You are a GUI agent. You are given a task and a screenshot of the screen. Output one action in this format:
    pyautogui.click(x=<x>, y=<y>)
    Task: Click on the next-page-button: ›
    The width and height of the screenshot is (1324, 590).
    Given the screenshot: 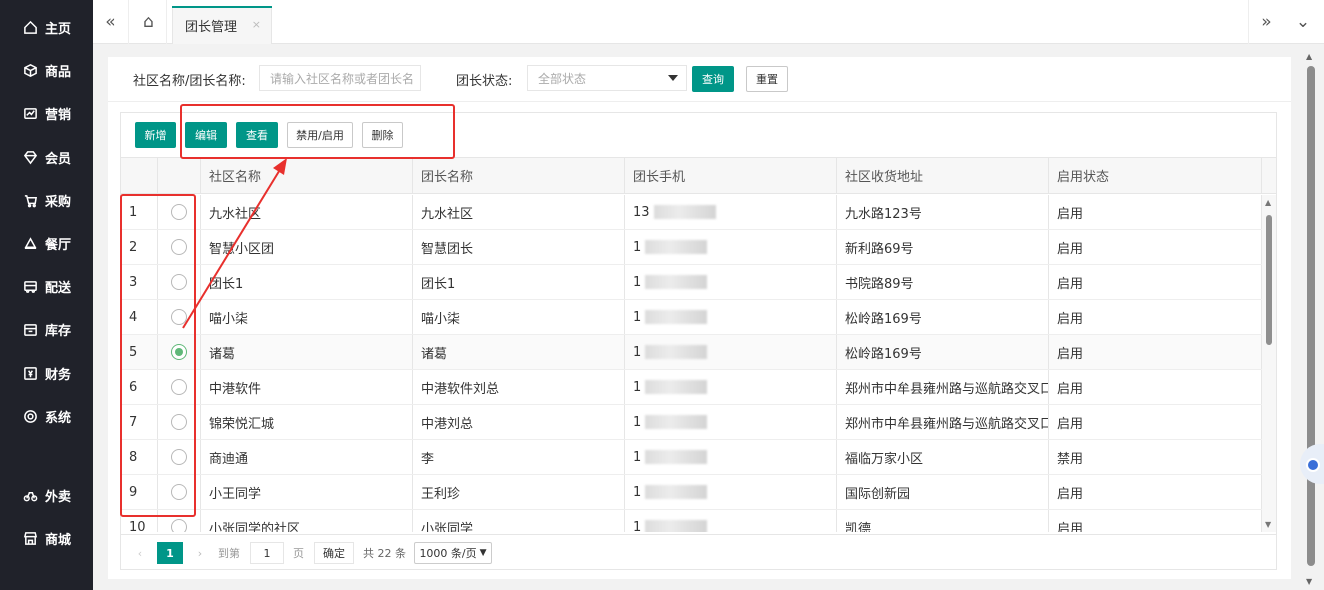 What is the action you would take?
    pyautogui.click(x=200, y=553)
    